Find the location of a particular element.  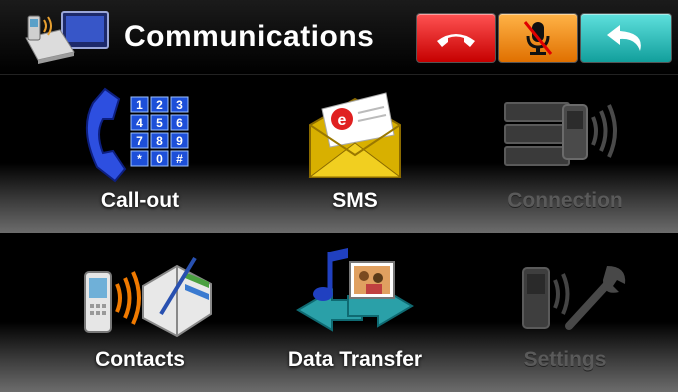

connection-label: Connection is located at coordinates (565, 200).